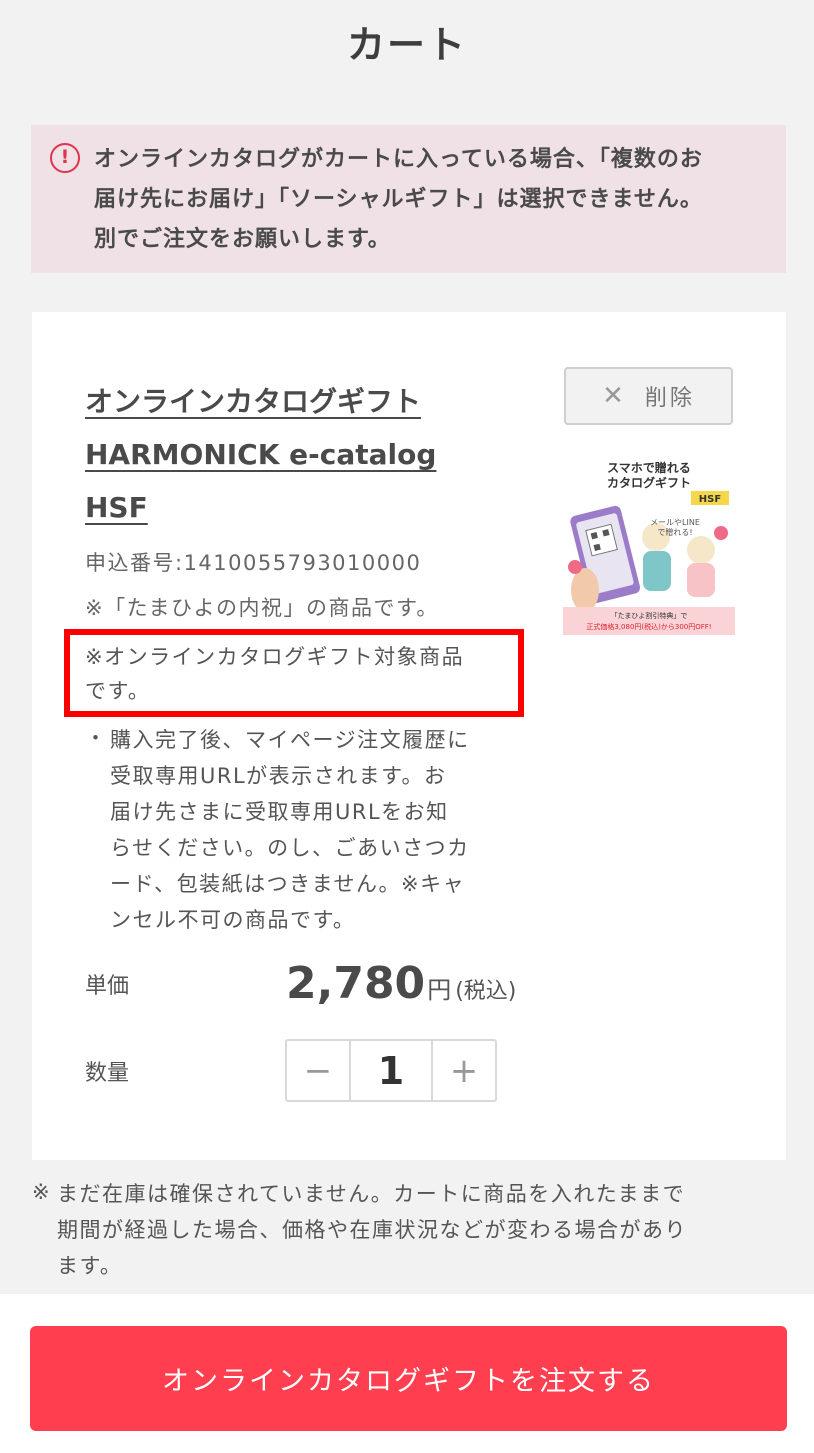 The width and height of the screenshot is (814, 1453). I want to click on order-number: 申込番号:1410055793010000, so click(253, 563).